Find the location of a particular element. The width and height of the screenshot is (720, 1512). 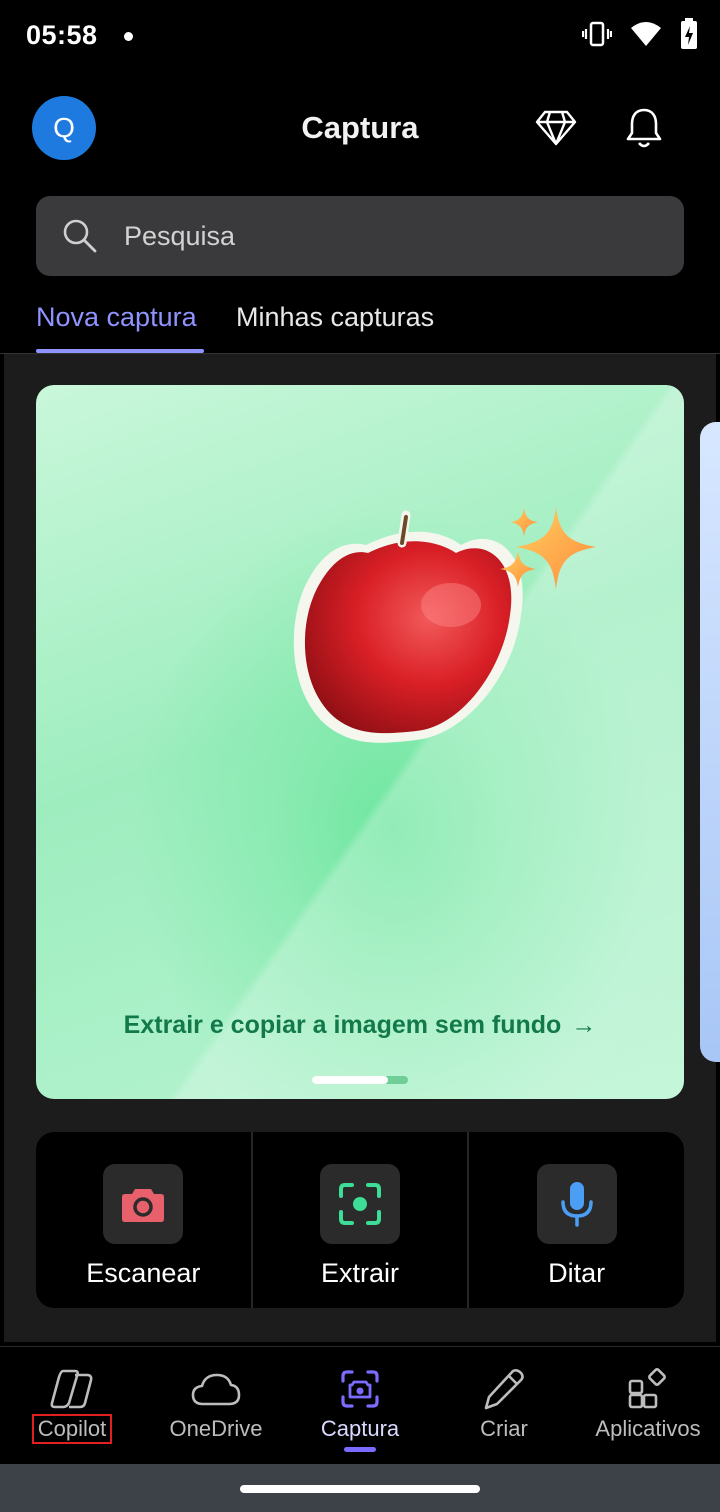

search-icon is located at coordinates (80, 236).